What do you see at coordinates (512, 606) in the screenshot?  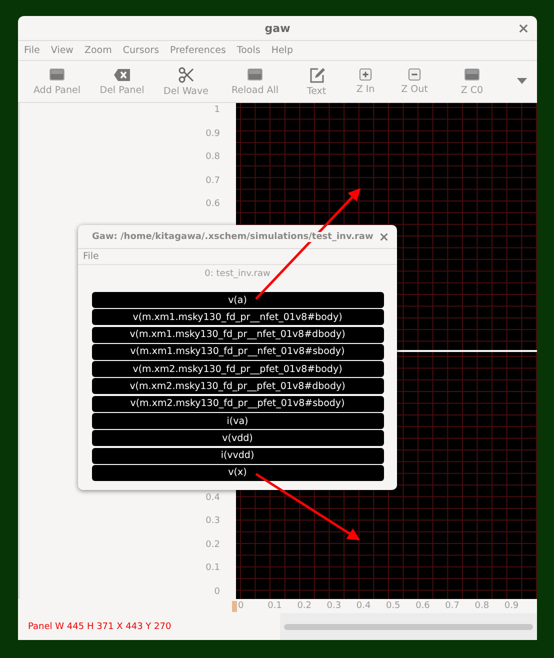 I see `x-axis-label: 0.9` at bounding box center [512, 606].